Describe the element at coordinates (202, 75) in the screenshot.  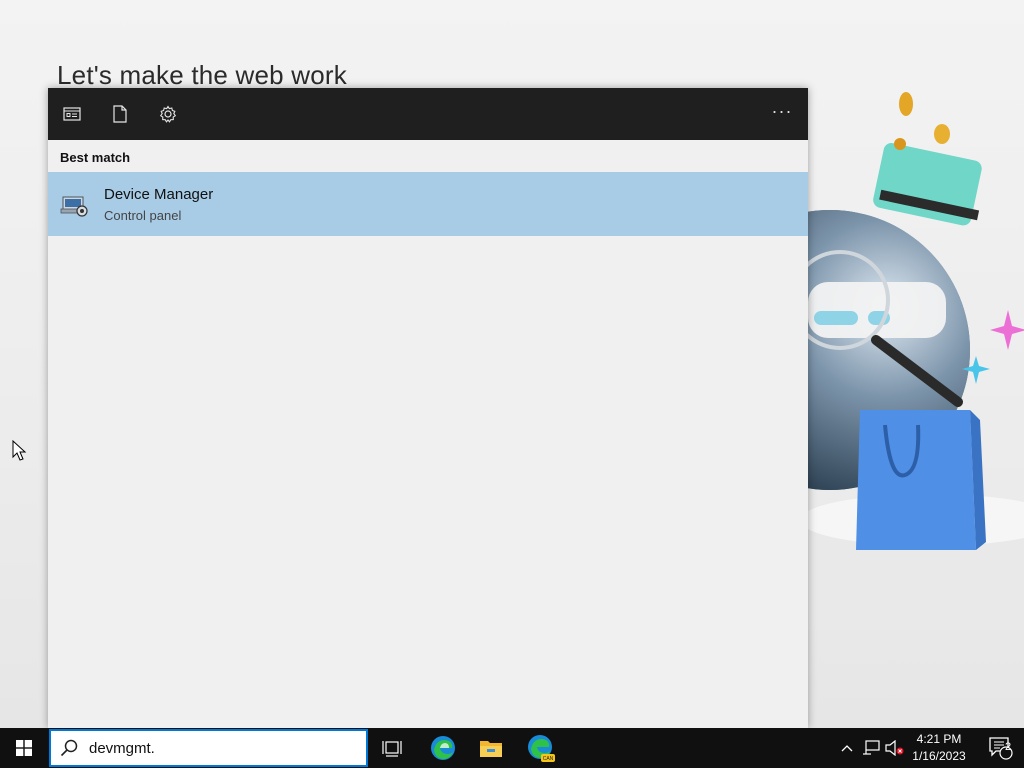
I see `page-heading: Let's make the web work` at that location.